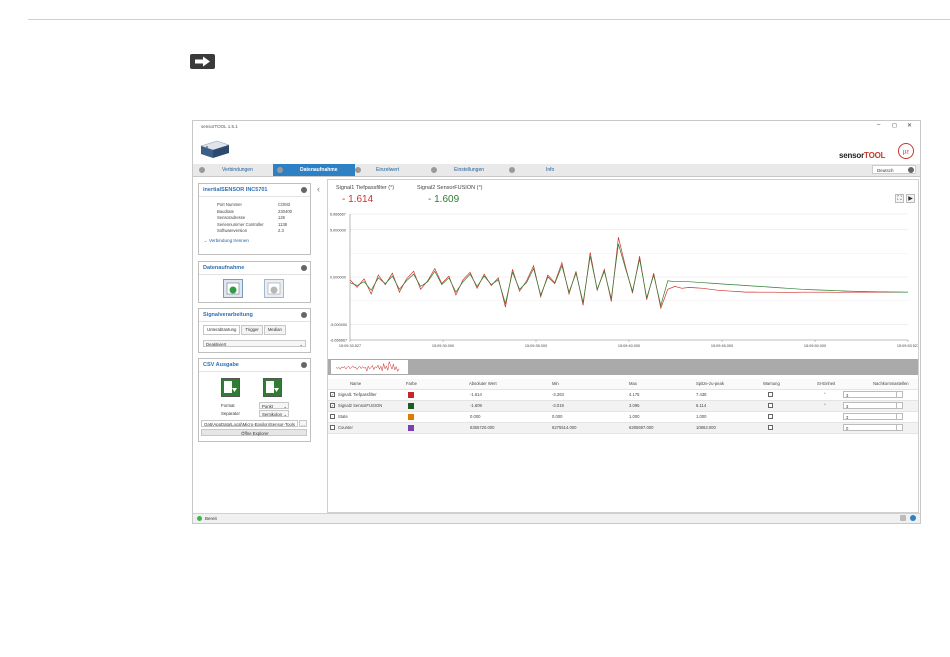 The height and width of the screenshot is (657, 950). I want to click on signal1-value: - 1.614, so click(358, 199).